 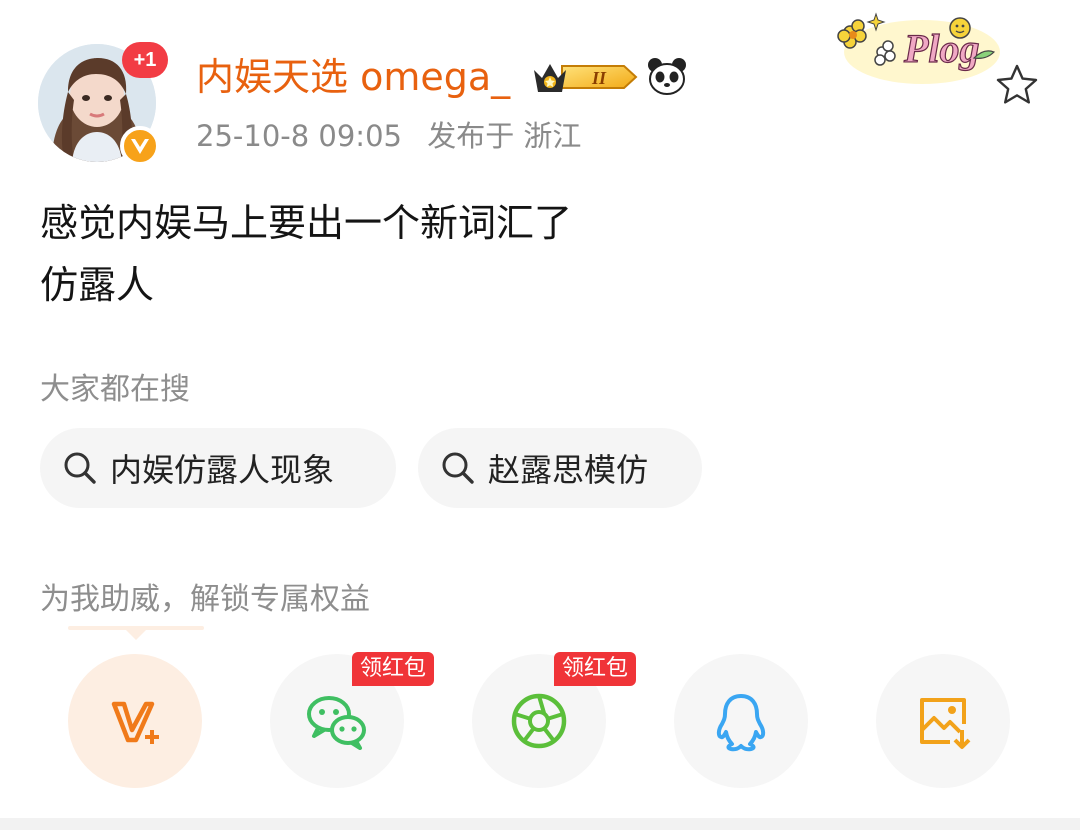 I want to click on save-image-icon, so click(x=945, y=723).